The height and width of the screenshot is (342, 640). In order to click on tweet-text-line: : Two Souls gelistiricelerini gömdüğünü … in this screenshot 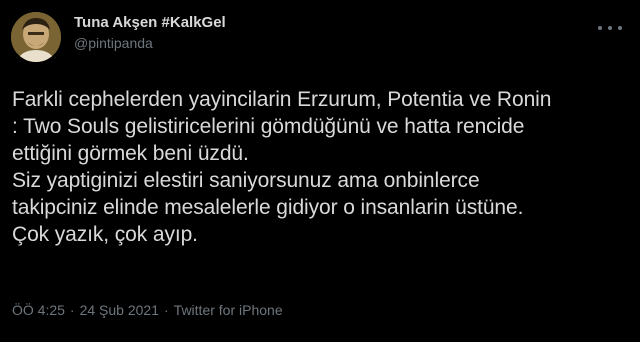, I will do `click(268, 126)`.